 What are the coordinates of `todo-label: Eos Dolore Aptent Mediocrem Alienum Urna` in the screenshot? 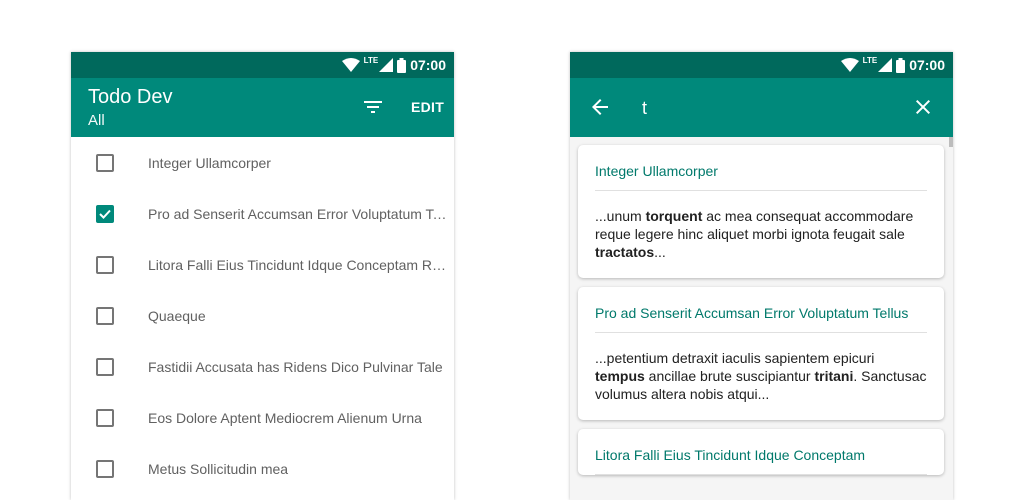 It's located at (285, 417).